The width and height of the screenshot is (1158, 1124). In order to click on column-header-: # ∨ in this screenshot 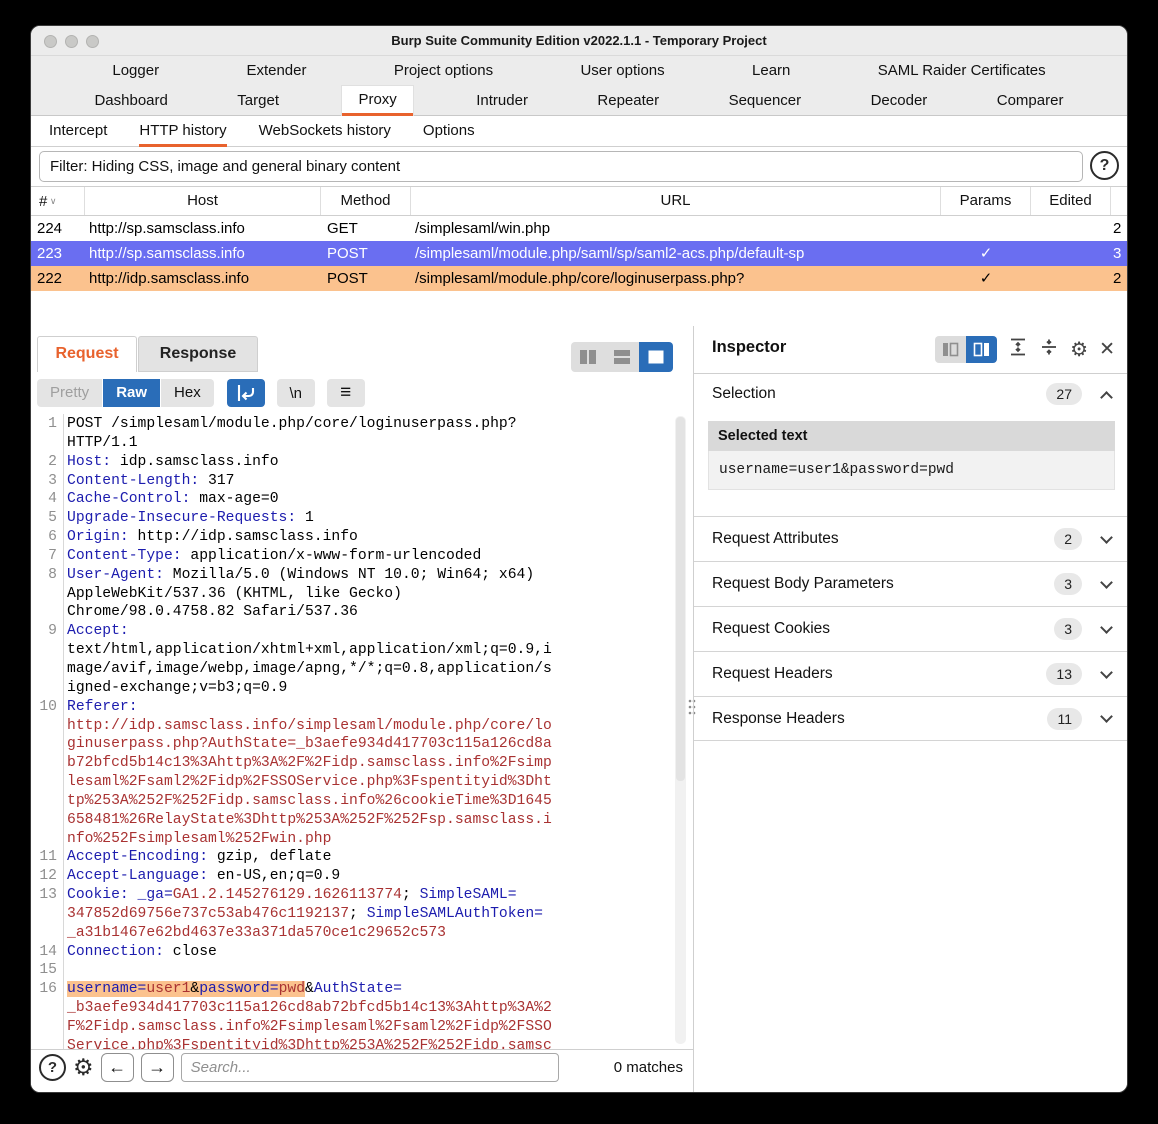, I will do `click(58, 201)`.